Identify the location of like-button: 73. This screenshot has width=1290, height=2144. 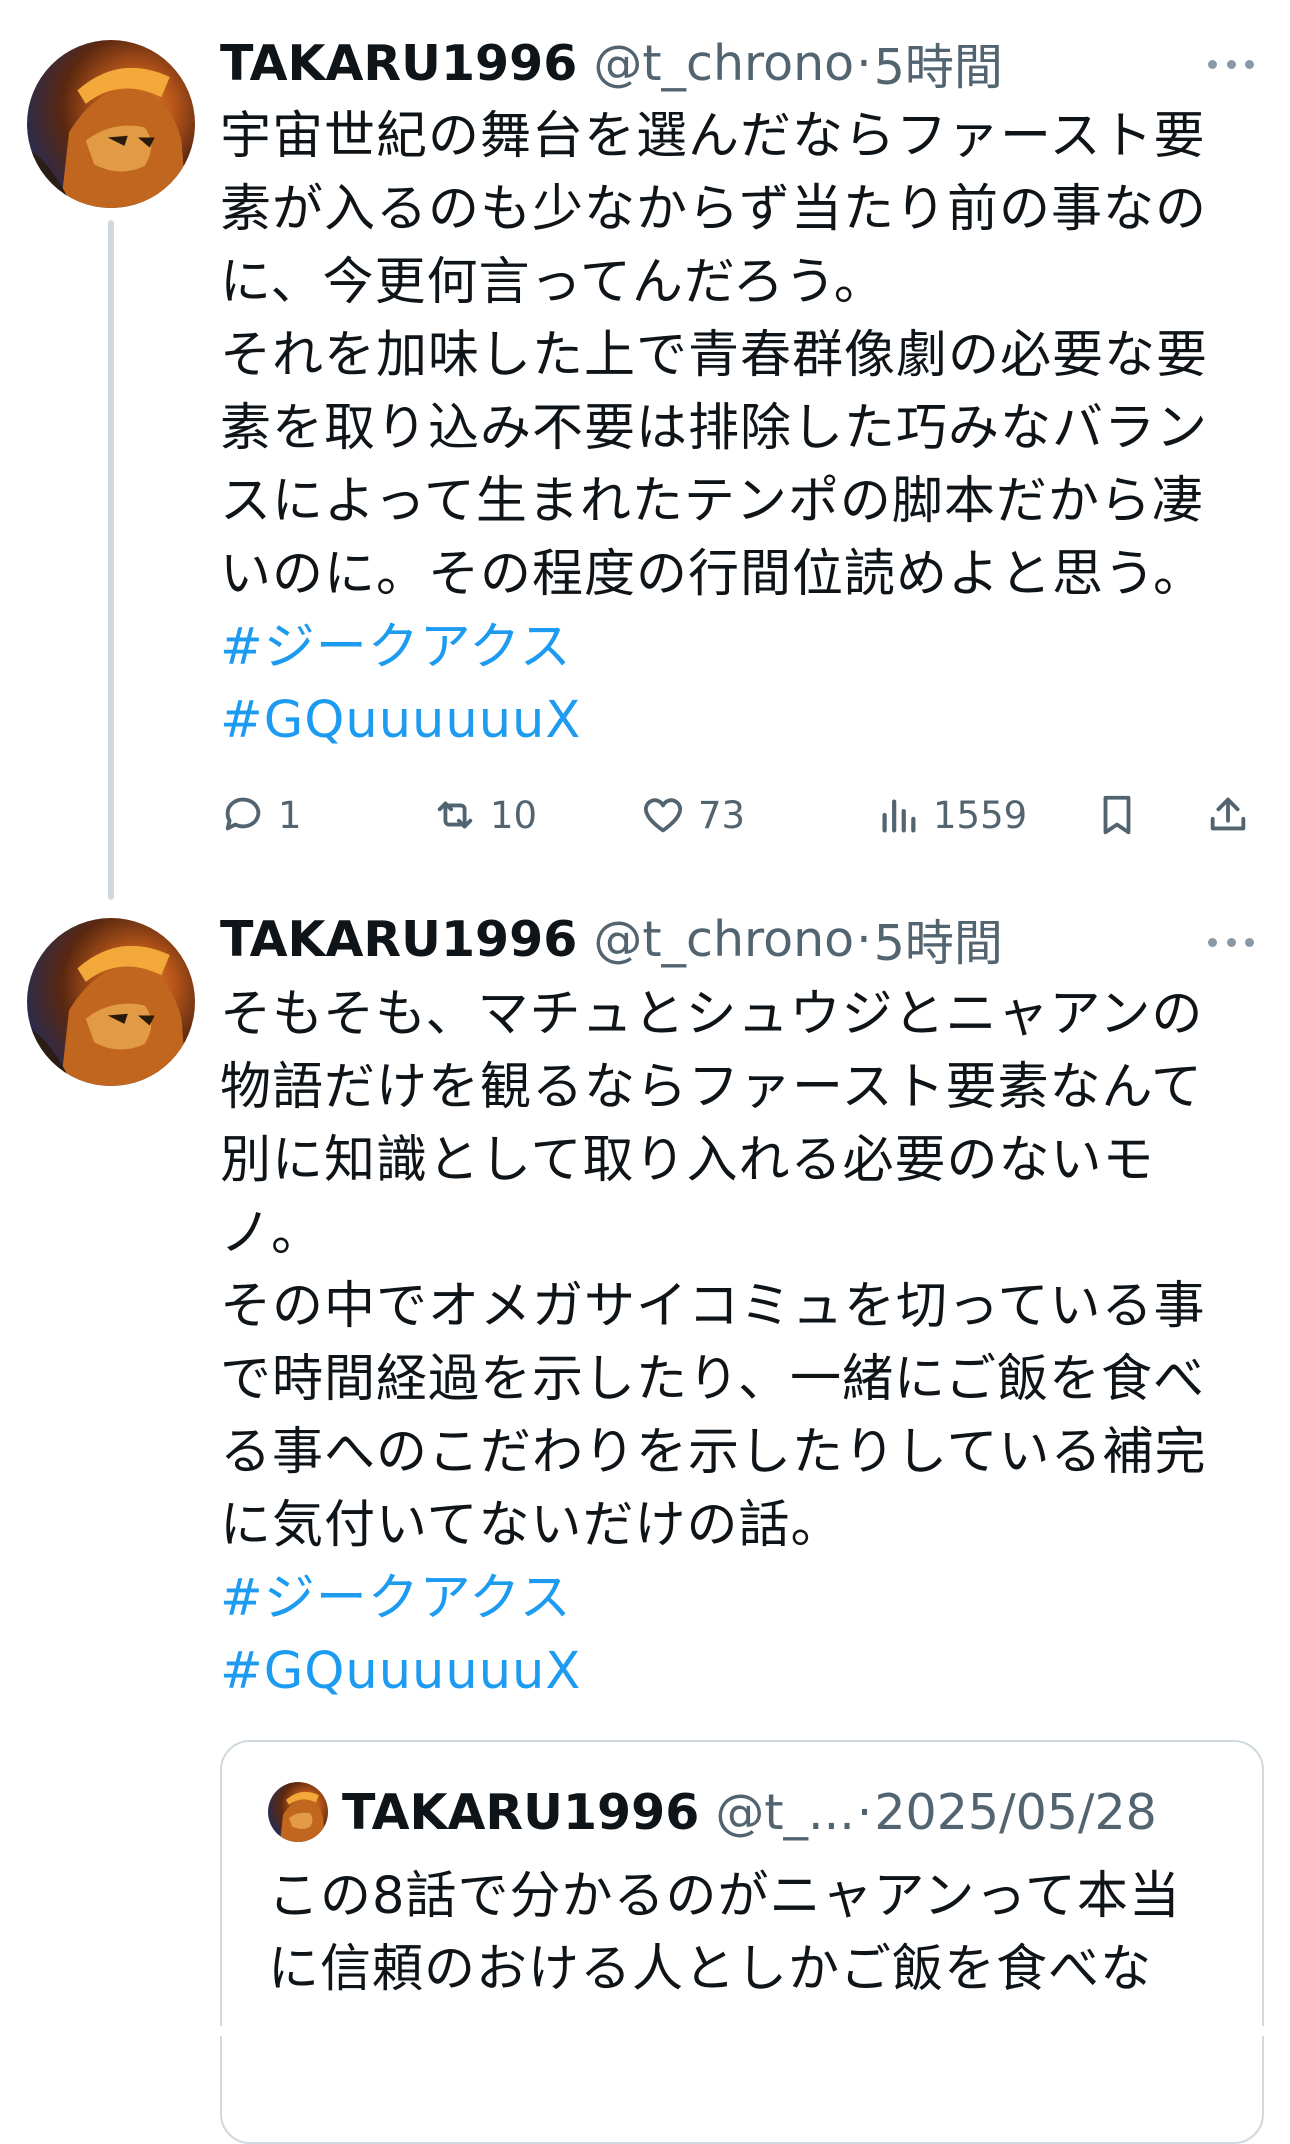
(692, 815).